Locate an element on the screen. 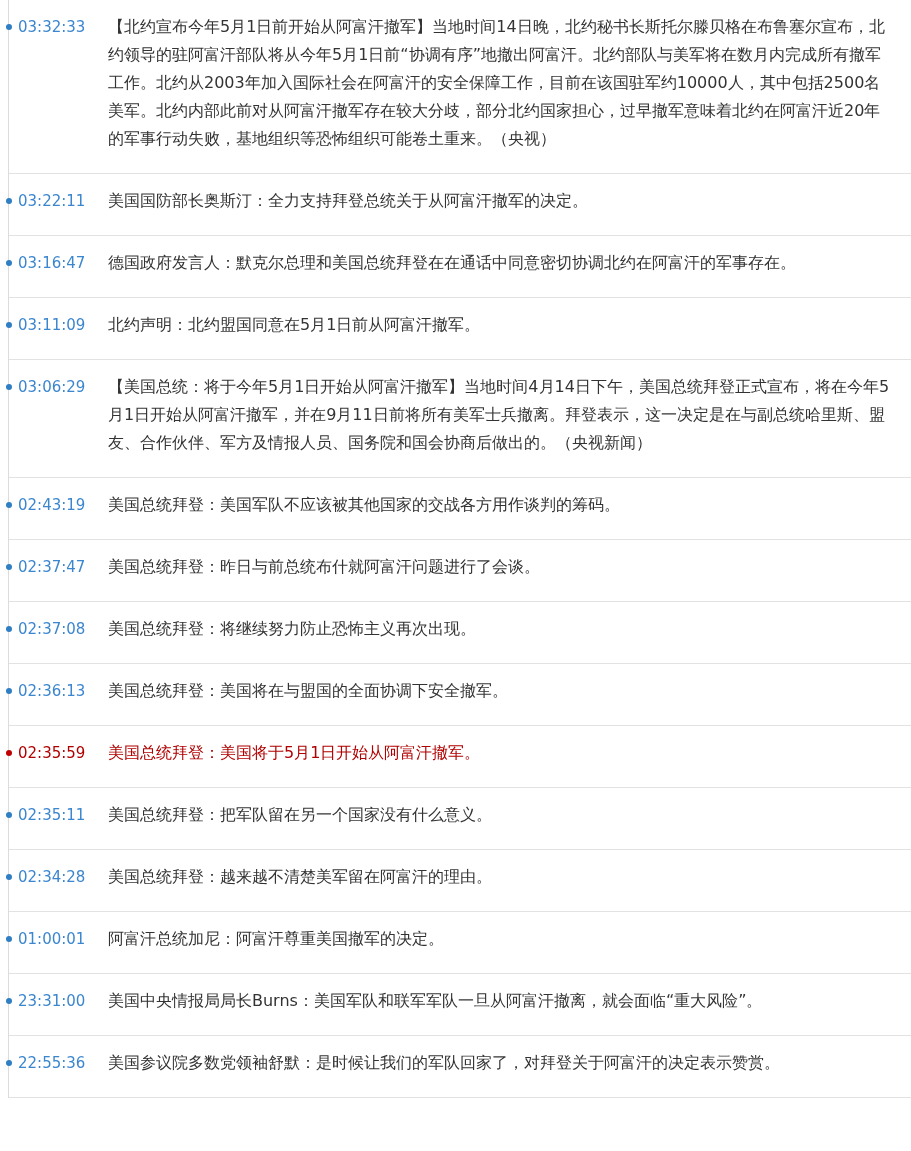 This screenshot has height=1151, width=911. news-text: 美国国防部长奥斯汀：全力支持拜登总统关于从阿富汗撤军的决定。 is located at coordinates (348, 201).